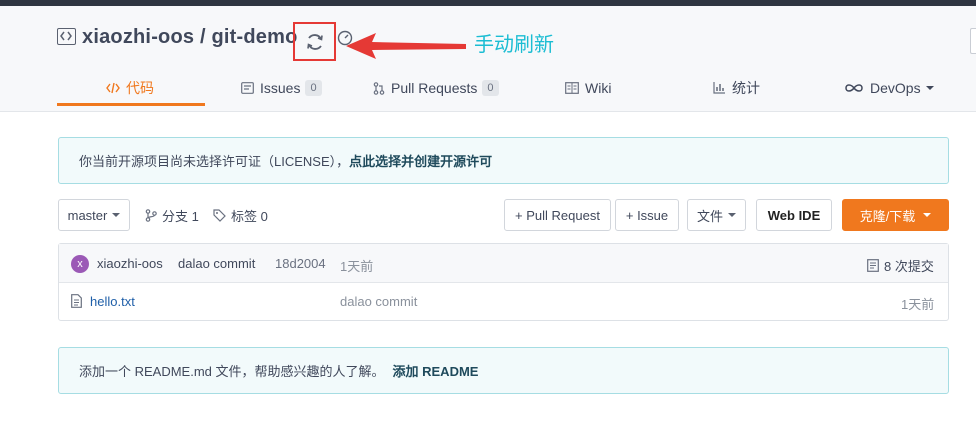  I want to click on refresh-icon, so click(315, 42).